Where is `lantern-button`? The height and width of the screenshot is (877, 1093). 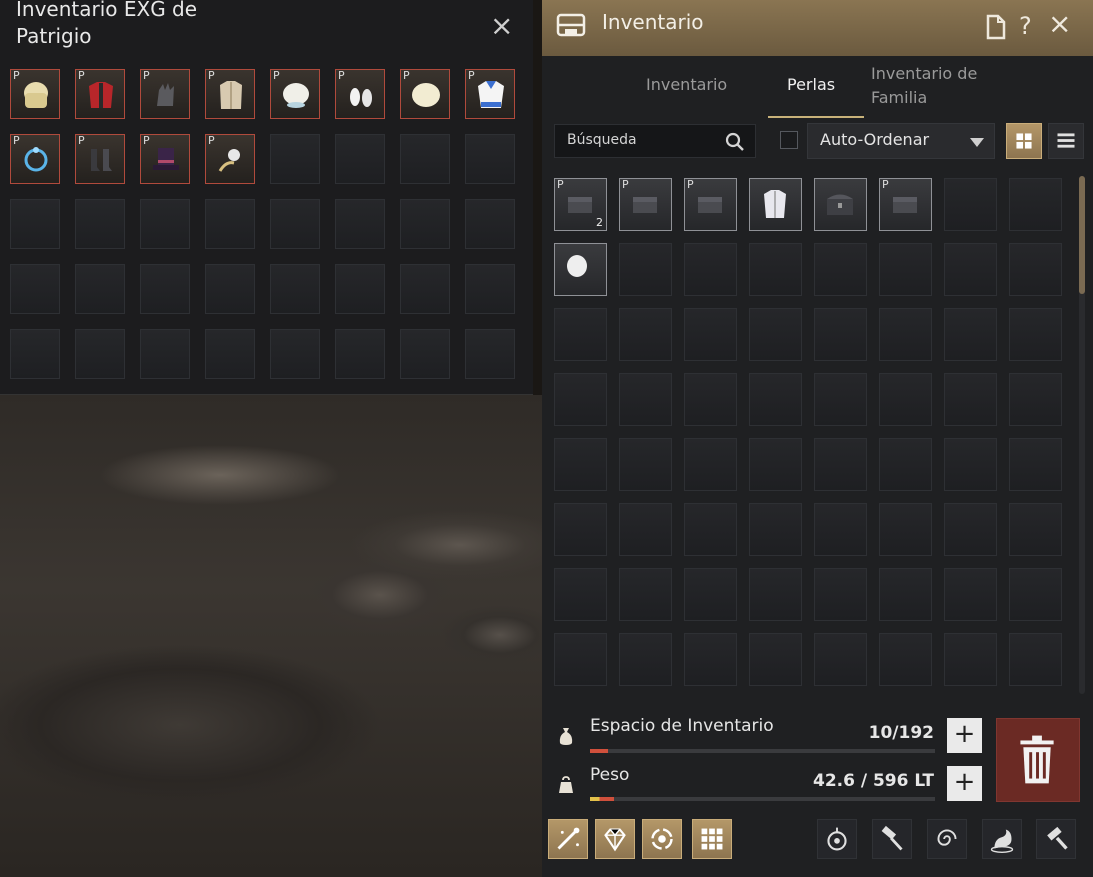
lantern-button is located at coordinates (837, 839).